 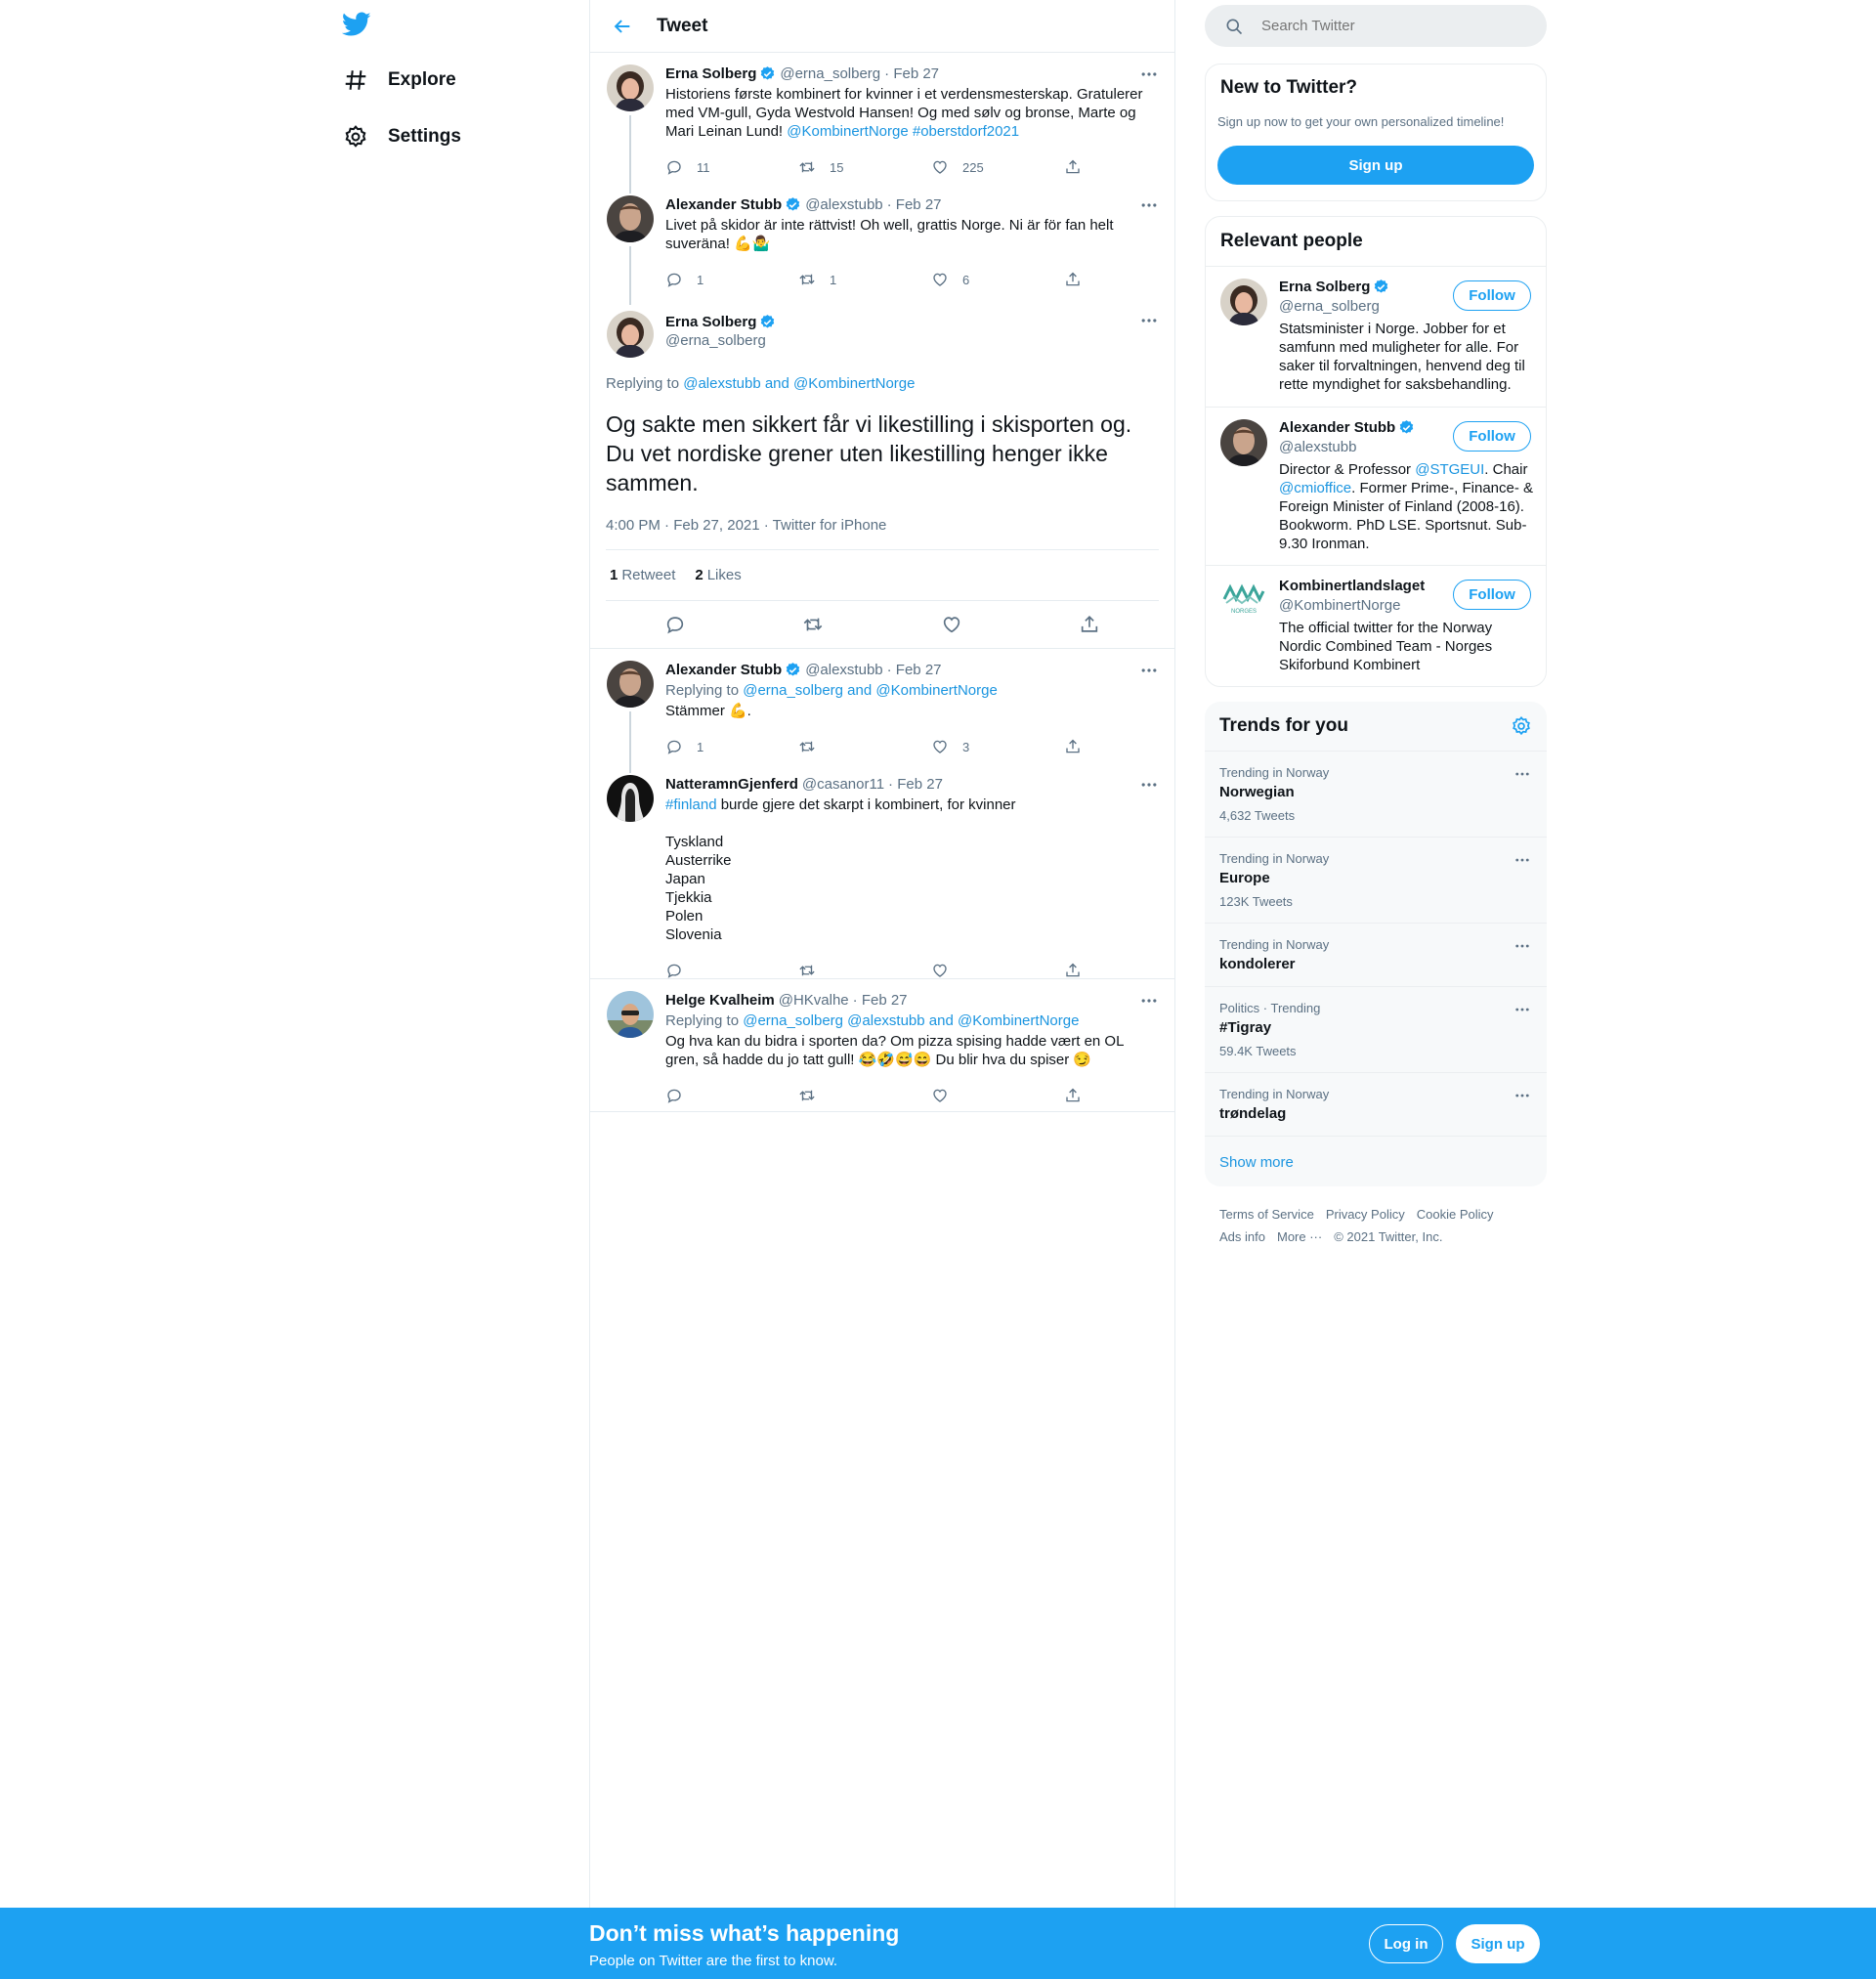 What do you see at coordinates (1315, 488) in the screenshot?
I see `bio-link: @cmioffice` at bounding box center [1315, 488].